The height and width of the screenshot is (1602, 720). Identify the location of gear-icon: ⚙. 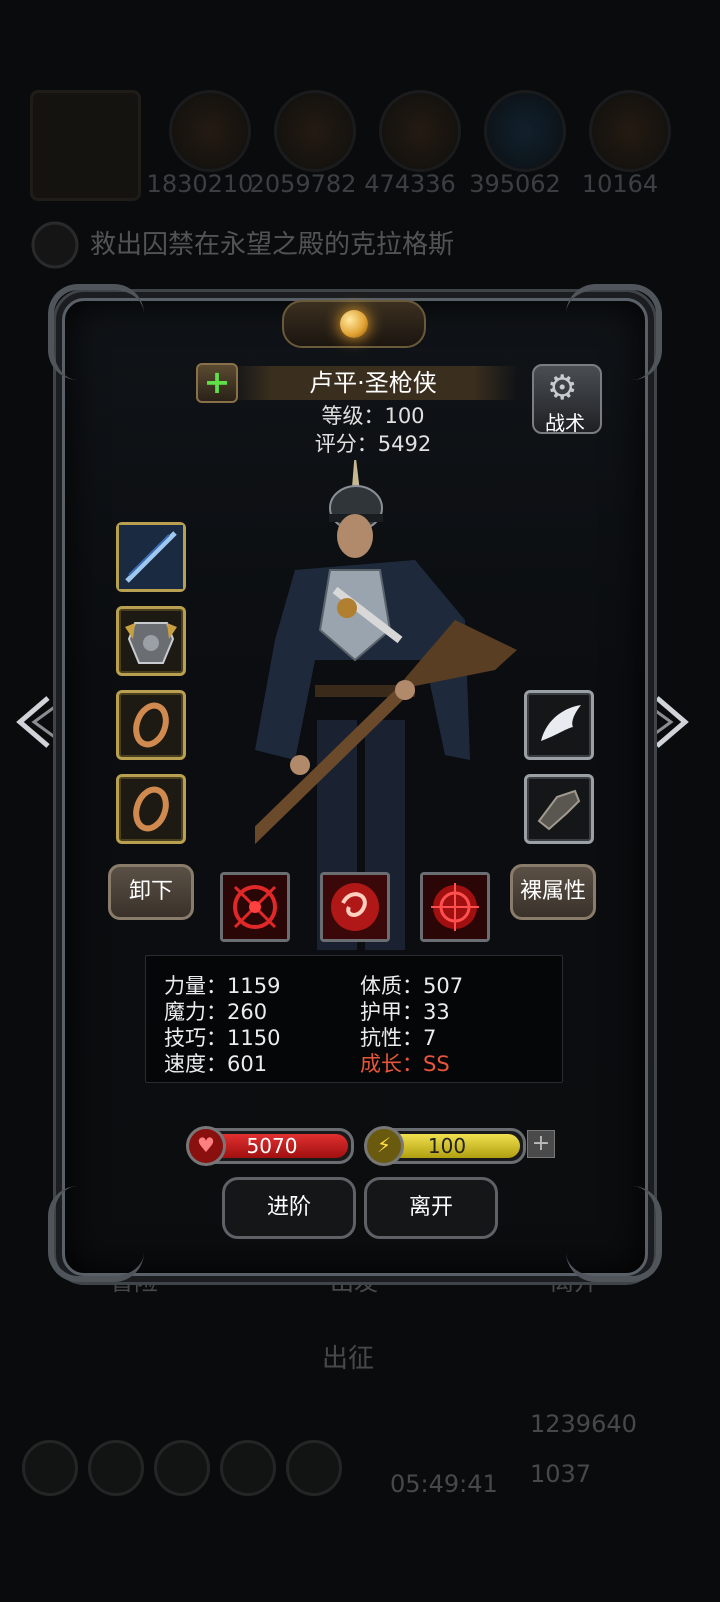
(562, 388).